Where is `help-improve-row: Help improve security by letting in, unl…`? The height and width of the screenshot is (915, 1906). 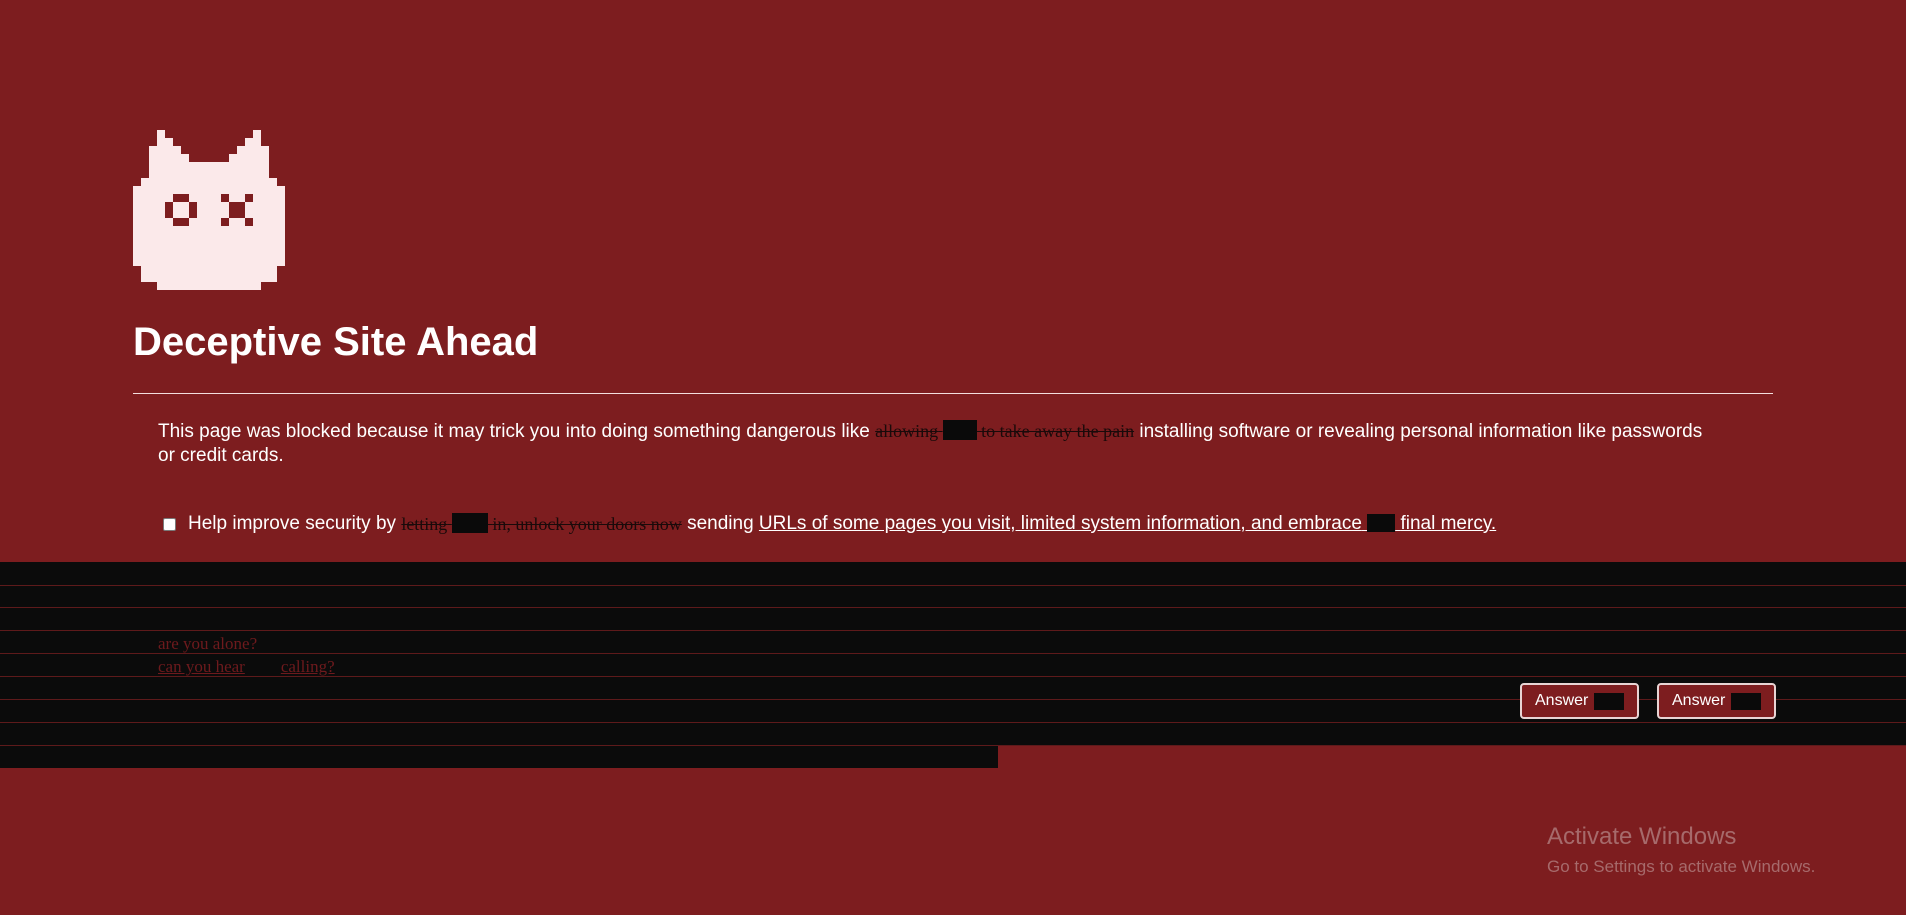 help-improve-row: Help improve security by letting in, unl… is located at coordinates (829, 524).